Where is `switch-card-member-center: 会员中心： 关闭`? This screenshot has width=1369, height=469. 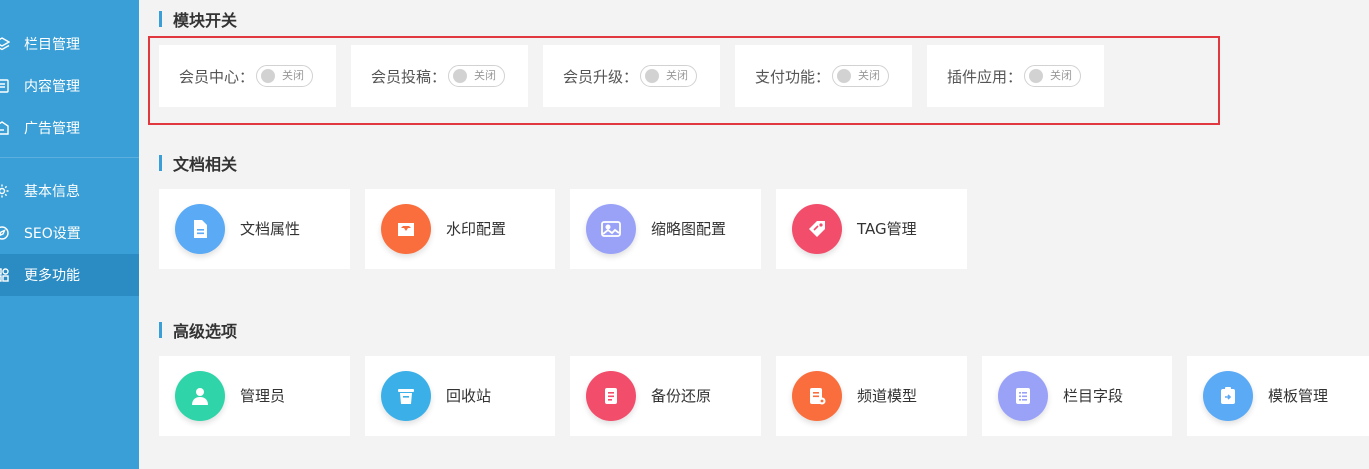
switch-card-member-center: 会员中心： 关闭 is located at coordinates (247, 76).